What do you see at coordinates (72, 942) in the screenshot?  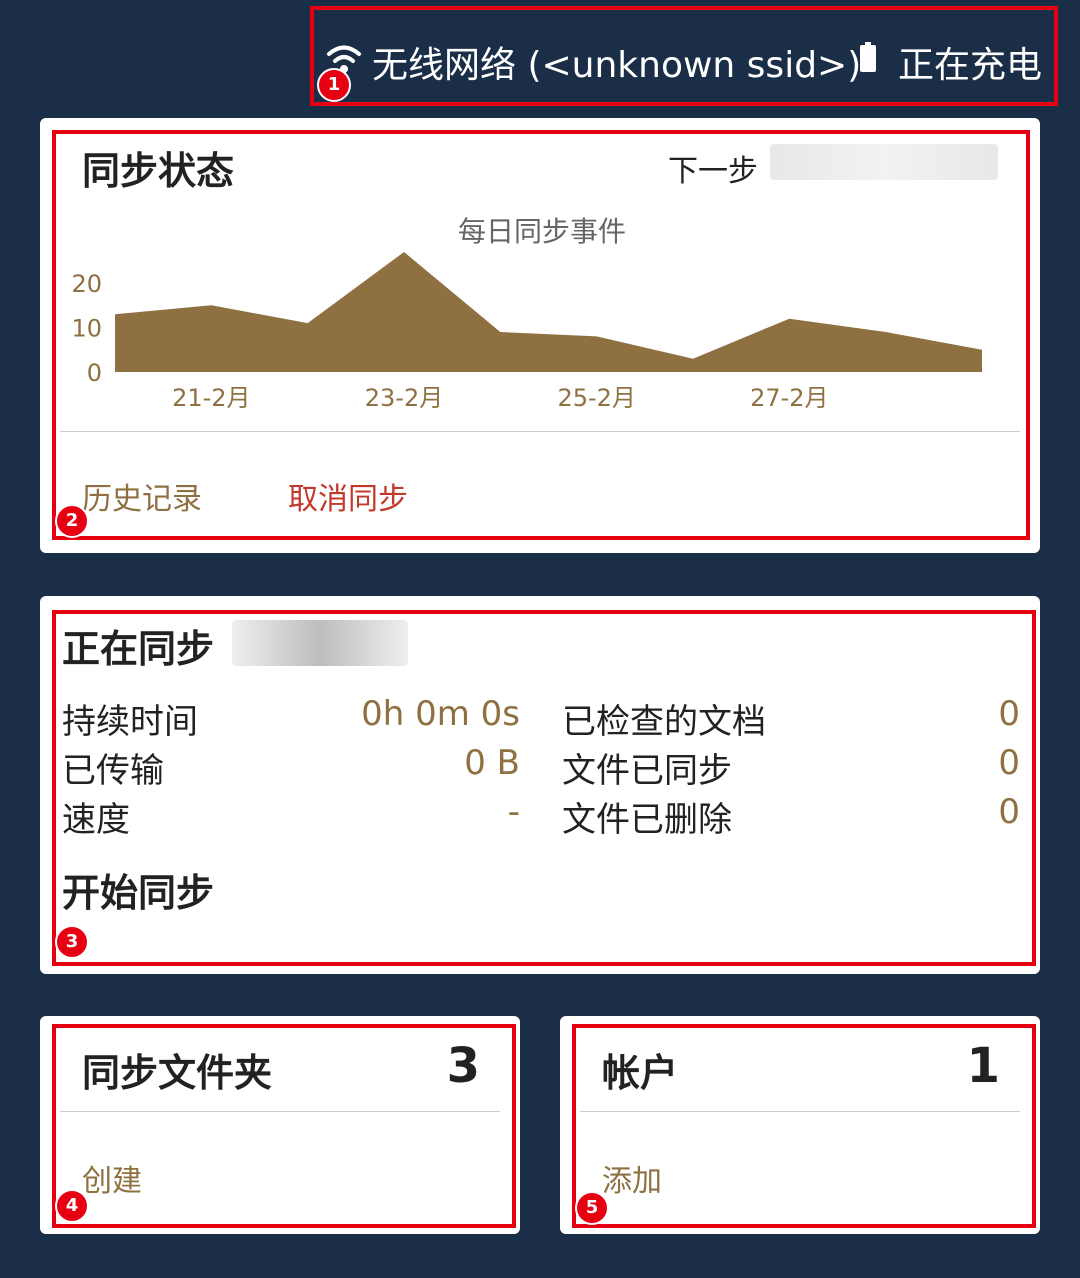 I see `annotation-badge-3: 3` at bounding box center [72, 942].